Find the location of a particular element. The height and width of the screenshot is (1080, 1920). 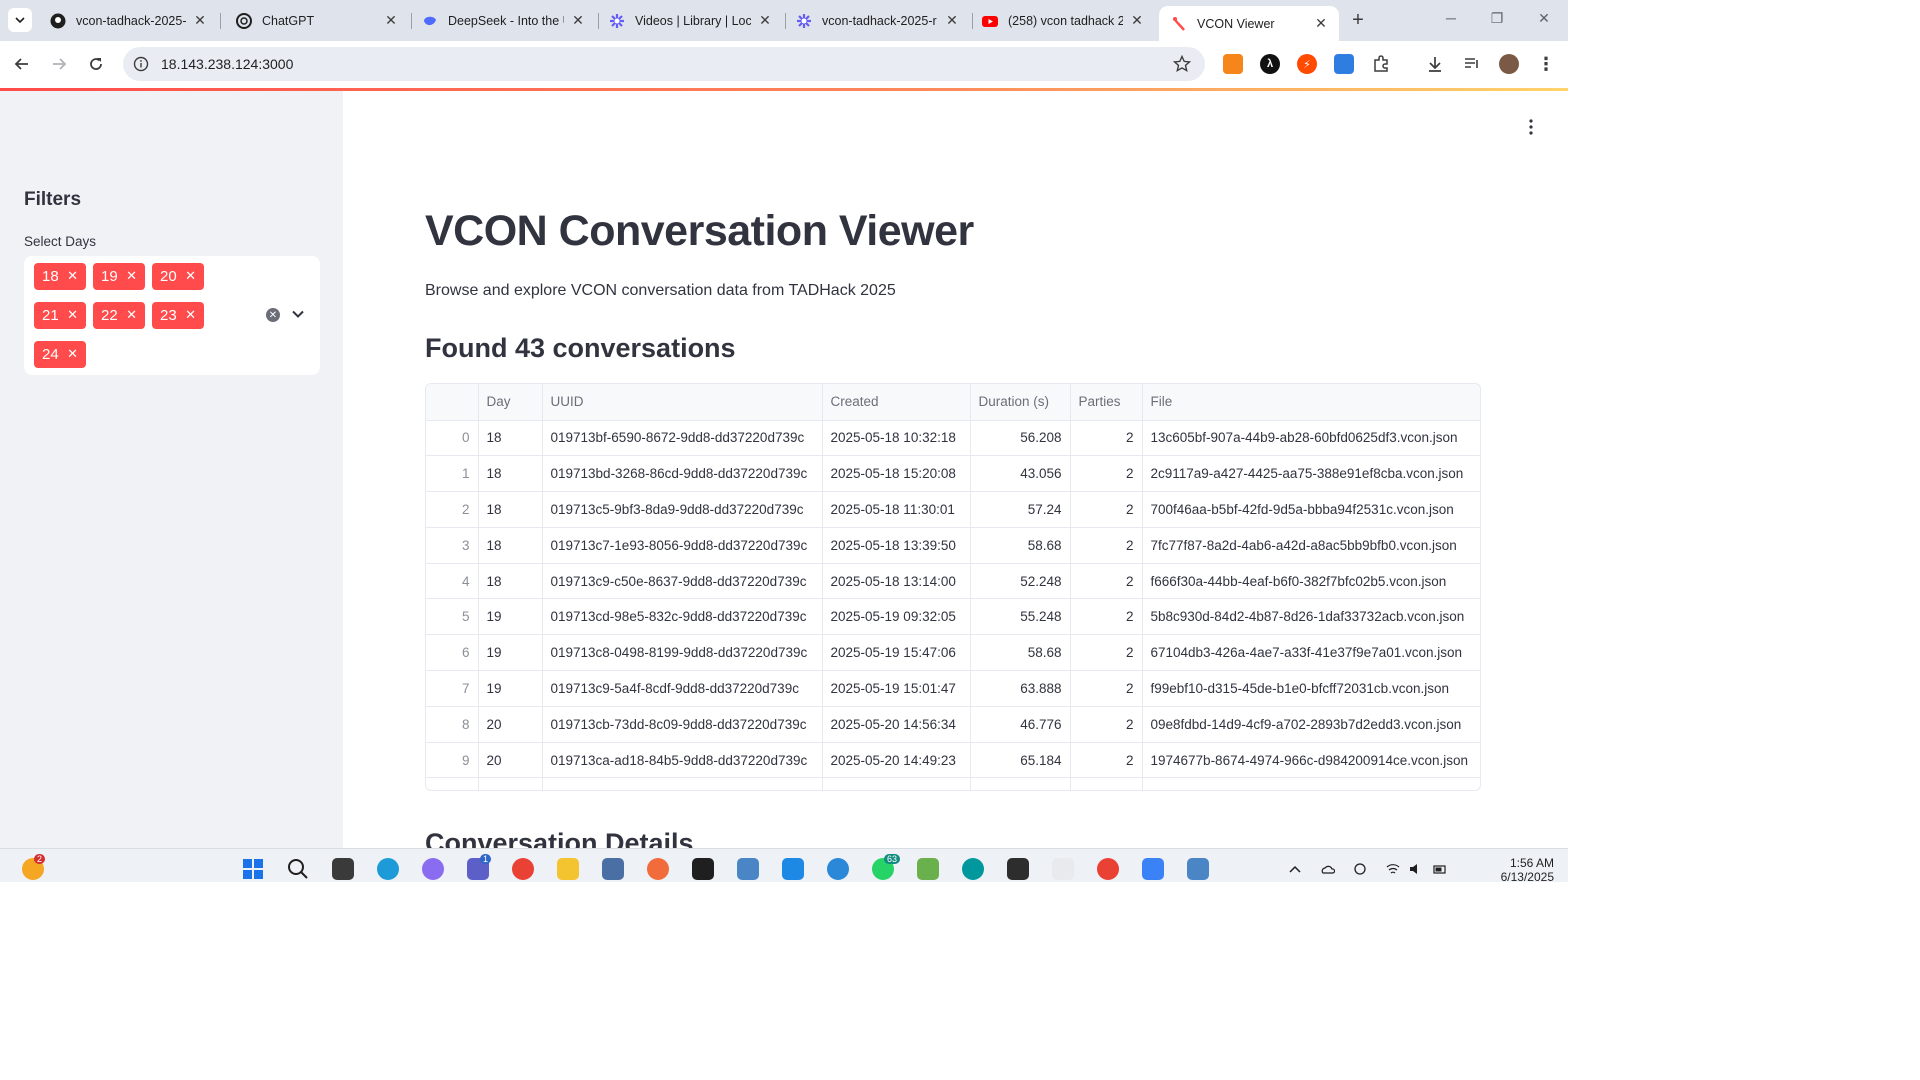

cell-created: 2025-05-18 15:20:08 is located at coordinates (896, 474).